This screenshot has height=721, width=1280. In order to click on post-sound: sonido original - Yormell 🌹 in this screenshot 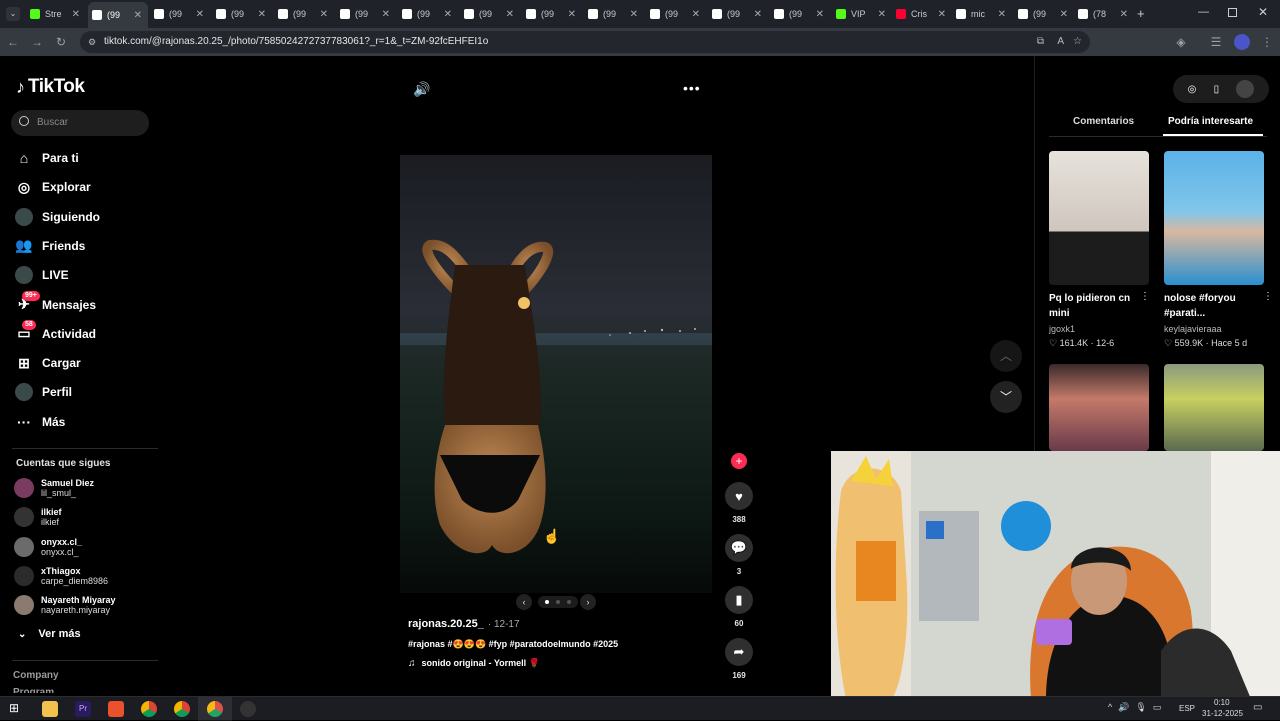, I will do `click(481, 663)`.